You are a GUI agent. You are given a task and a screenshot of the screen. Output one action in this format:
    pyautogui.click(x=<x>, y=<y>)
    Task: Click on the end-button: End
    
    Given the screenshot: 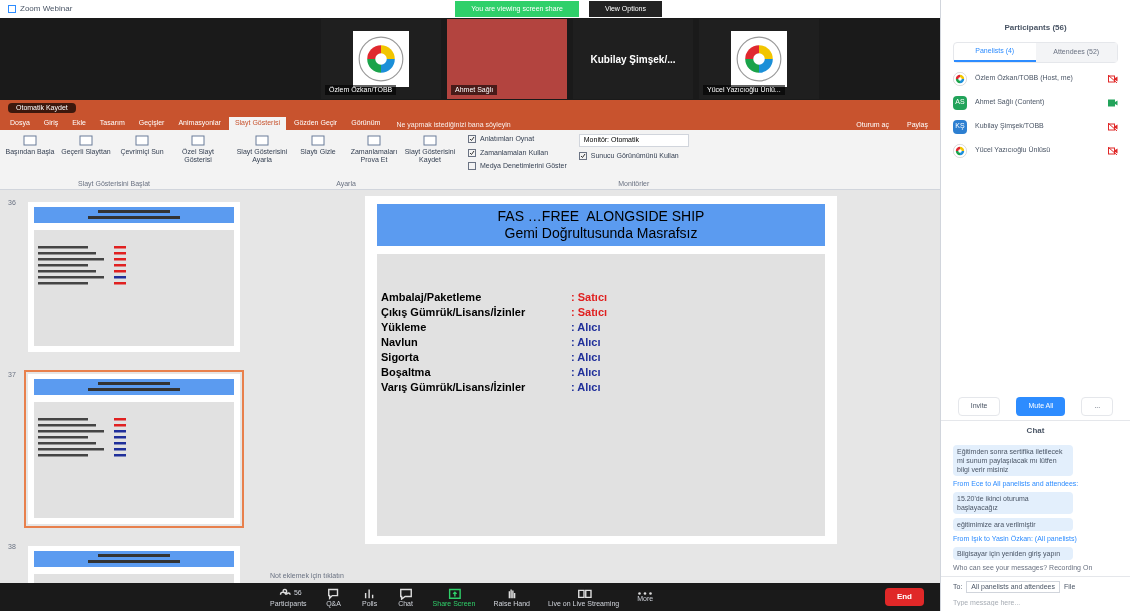 What is the action you would take?
    pyautogui.click(x=904, y=597)
    